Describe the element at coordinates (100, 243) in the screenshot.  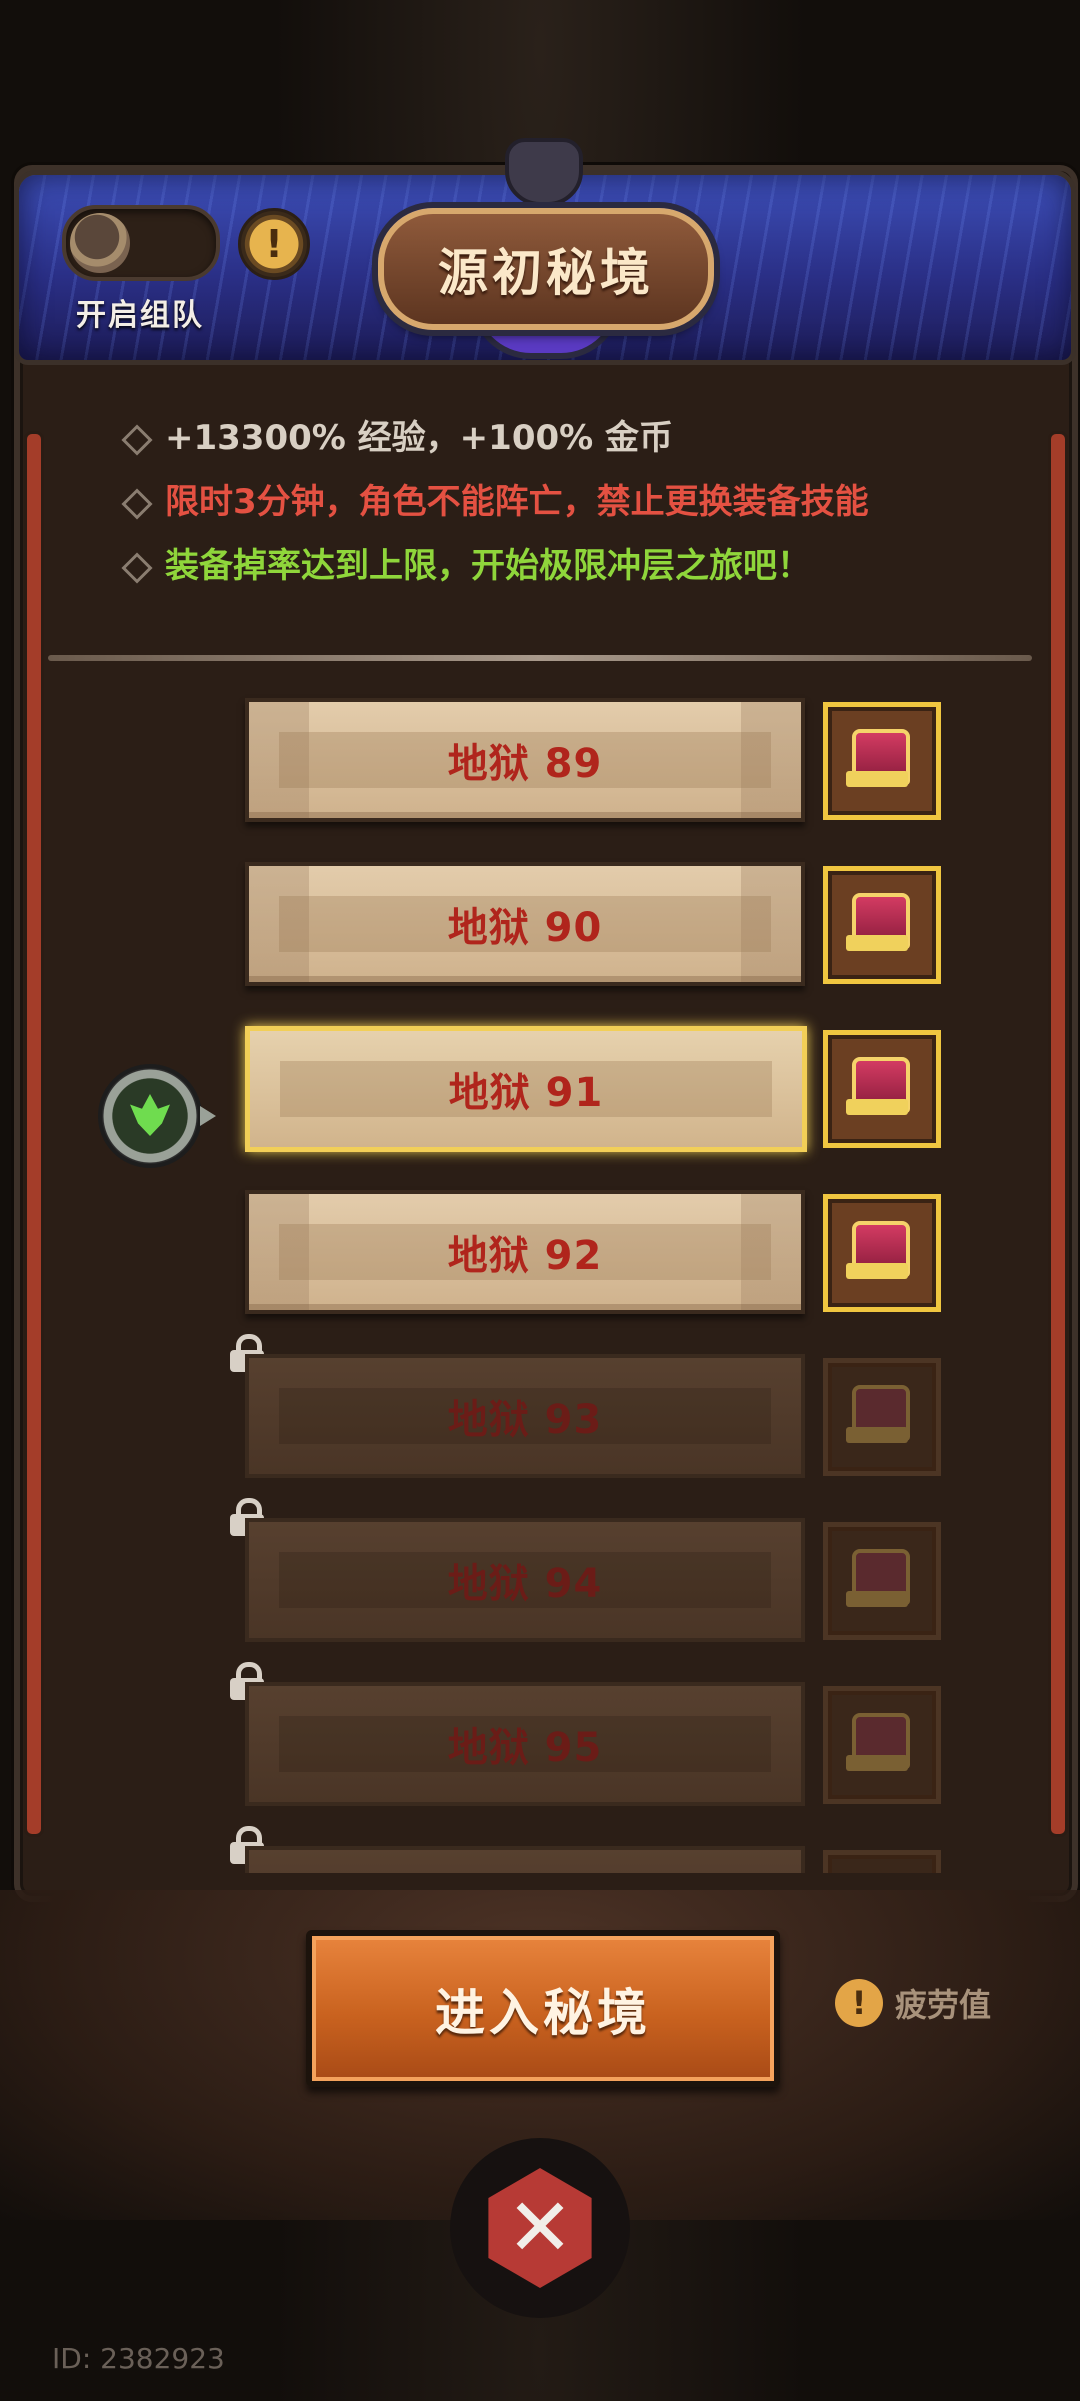
I see `toggle-knob` at that location.